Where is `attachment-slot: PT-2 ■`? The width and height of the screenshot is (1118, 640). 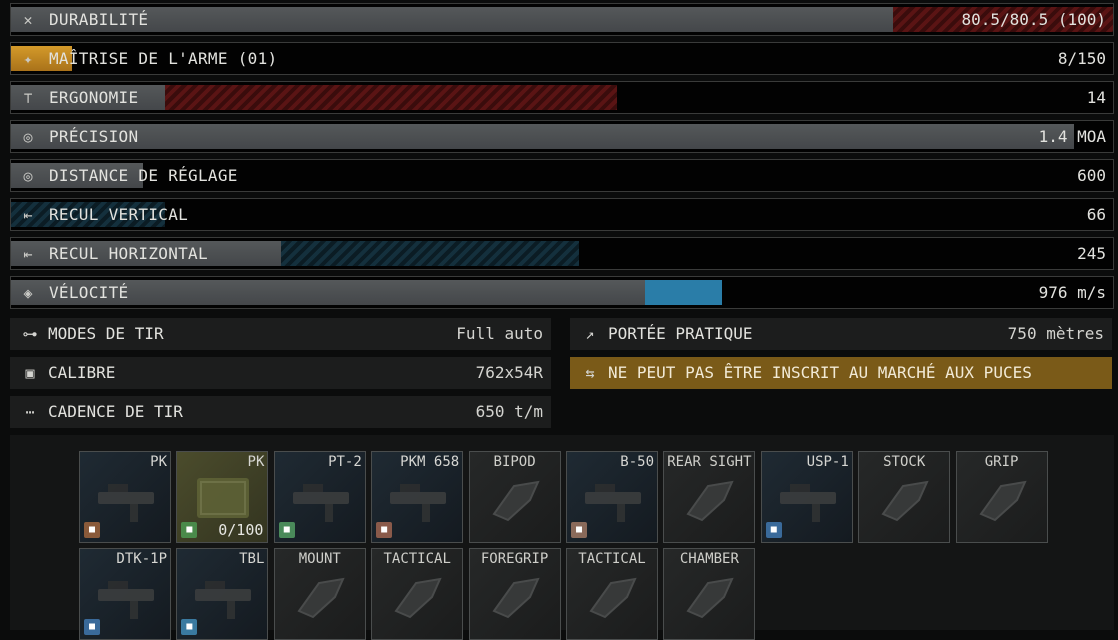 attachment-slot: PT-2 ■ is located at coordinates (319, 497).